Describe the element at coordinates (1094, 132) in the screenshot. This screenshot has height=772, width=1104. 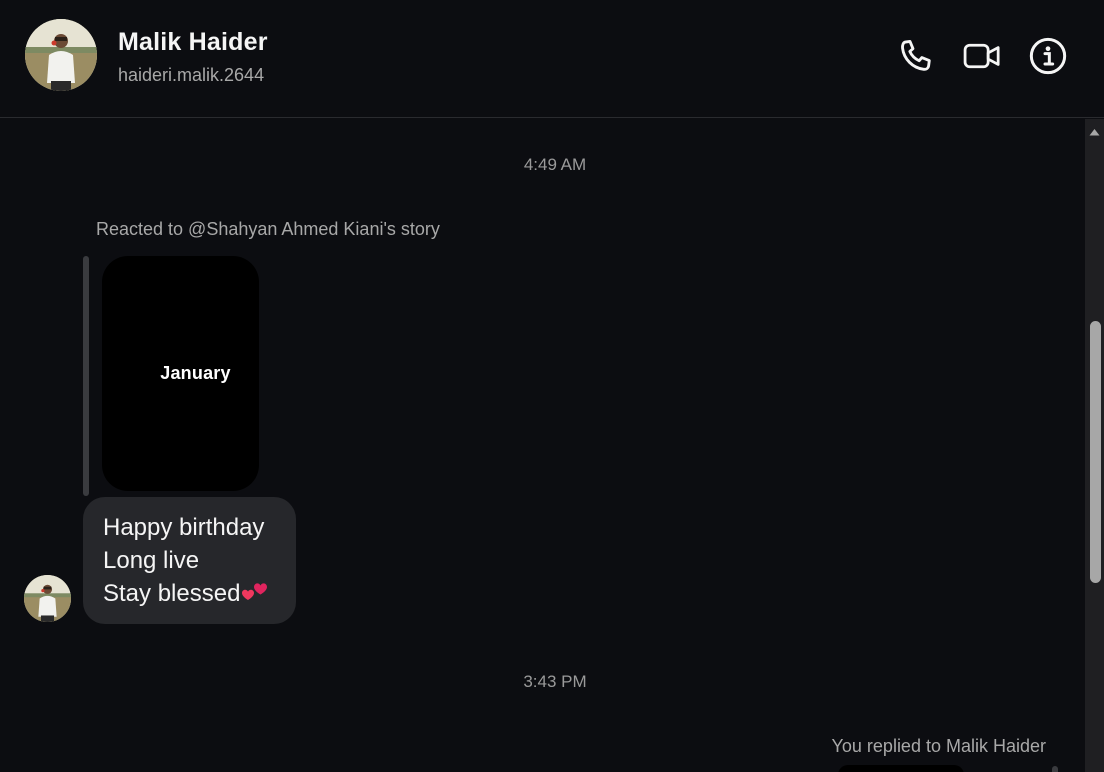
I see `scroll-up-arrow-icon` at that location.